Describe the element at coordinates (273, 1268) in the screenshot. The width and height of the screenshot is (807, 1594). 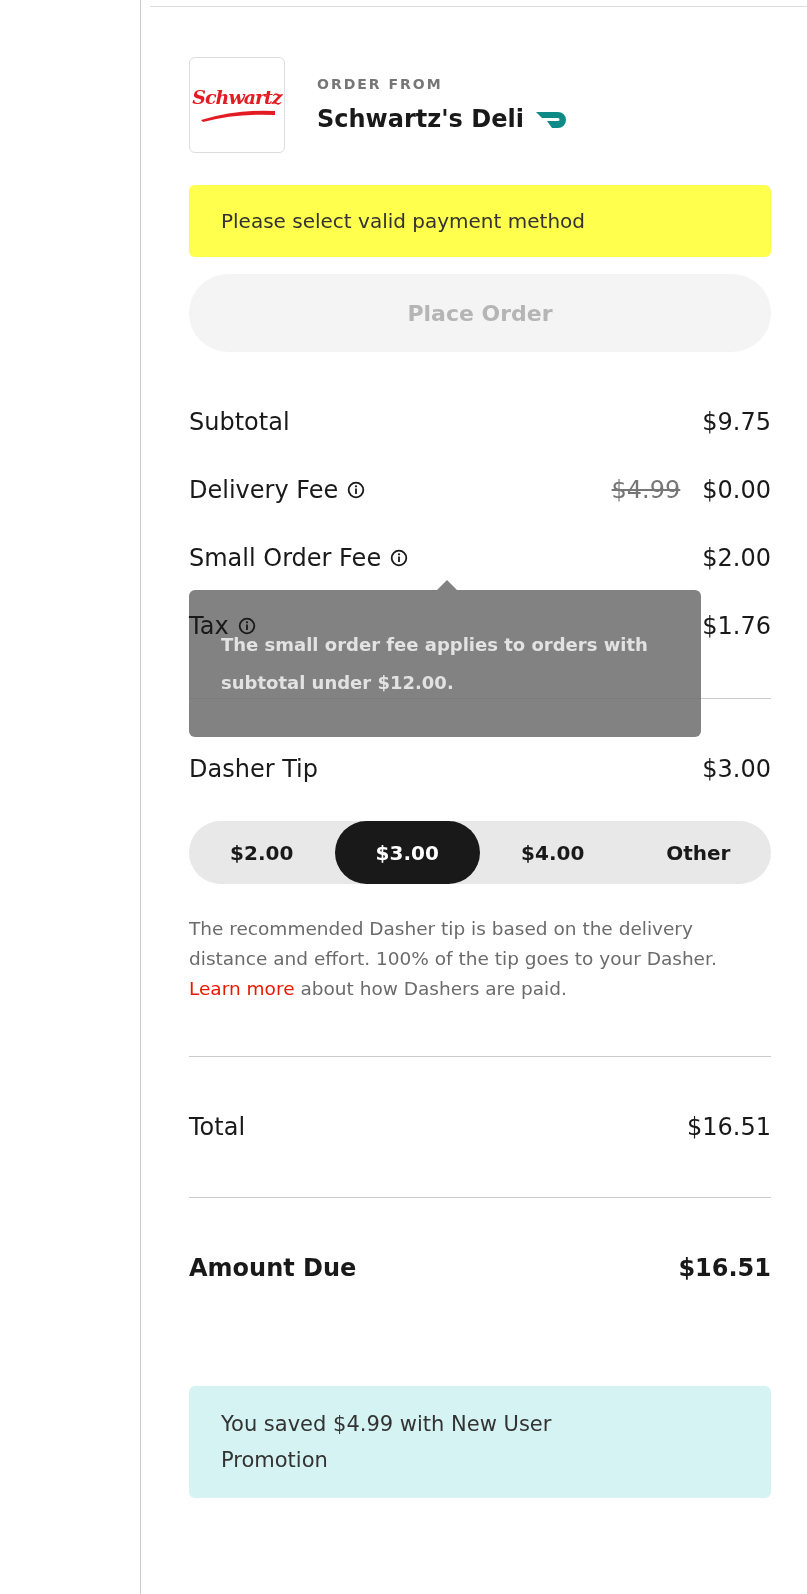
I see `amount-due-label: Amount Due` at that location.